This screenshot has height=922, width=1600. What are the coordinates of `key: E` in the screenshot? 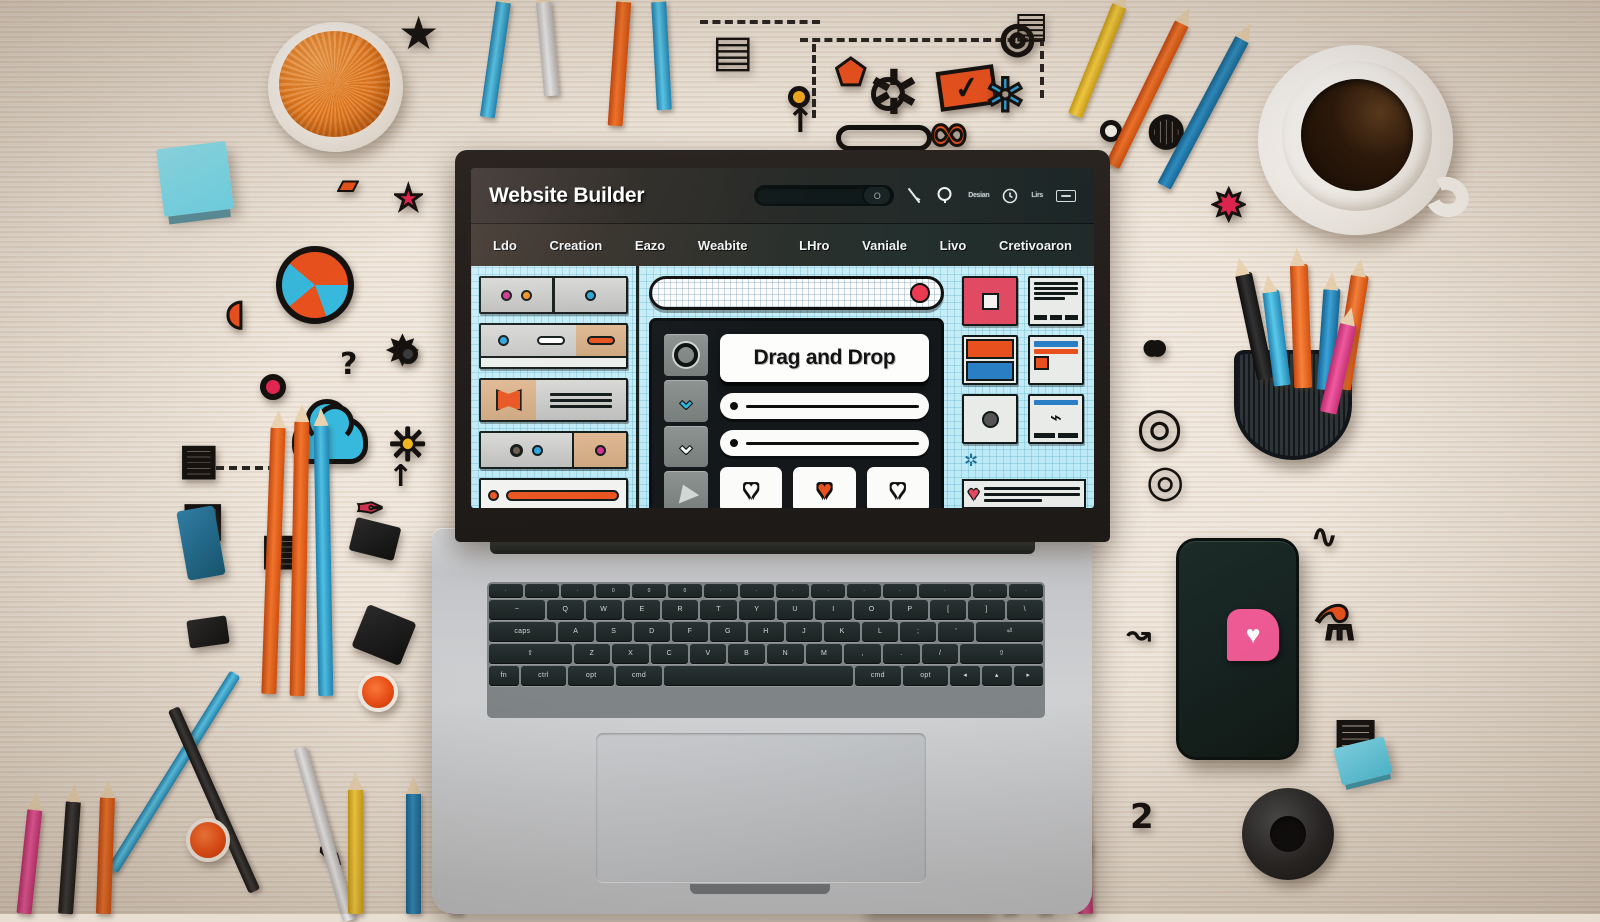 It's located at (642, 610).